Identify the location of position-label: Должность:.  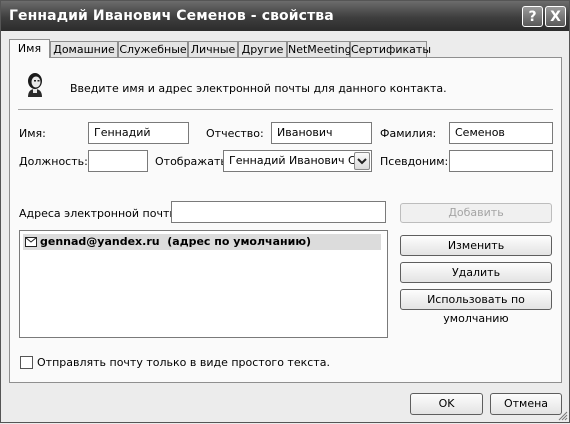
(53, 161).